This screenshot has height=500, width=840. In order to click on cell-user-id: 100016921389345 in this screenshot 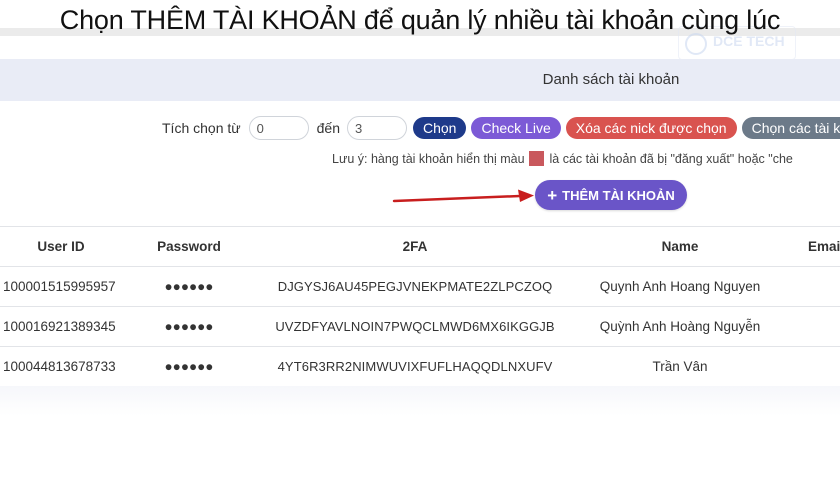, I will do `click(59, 326)`.